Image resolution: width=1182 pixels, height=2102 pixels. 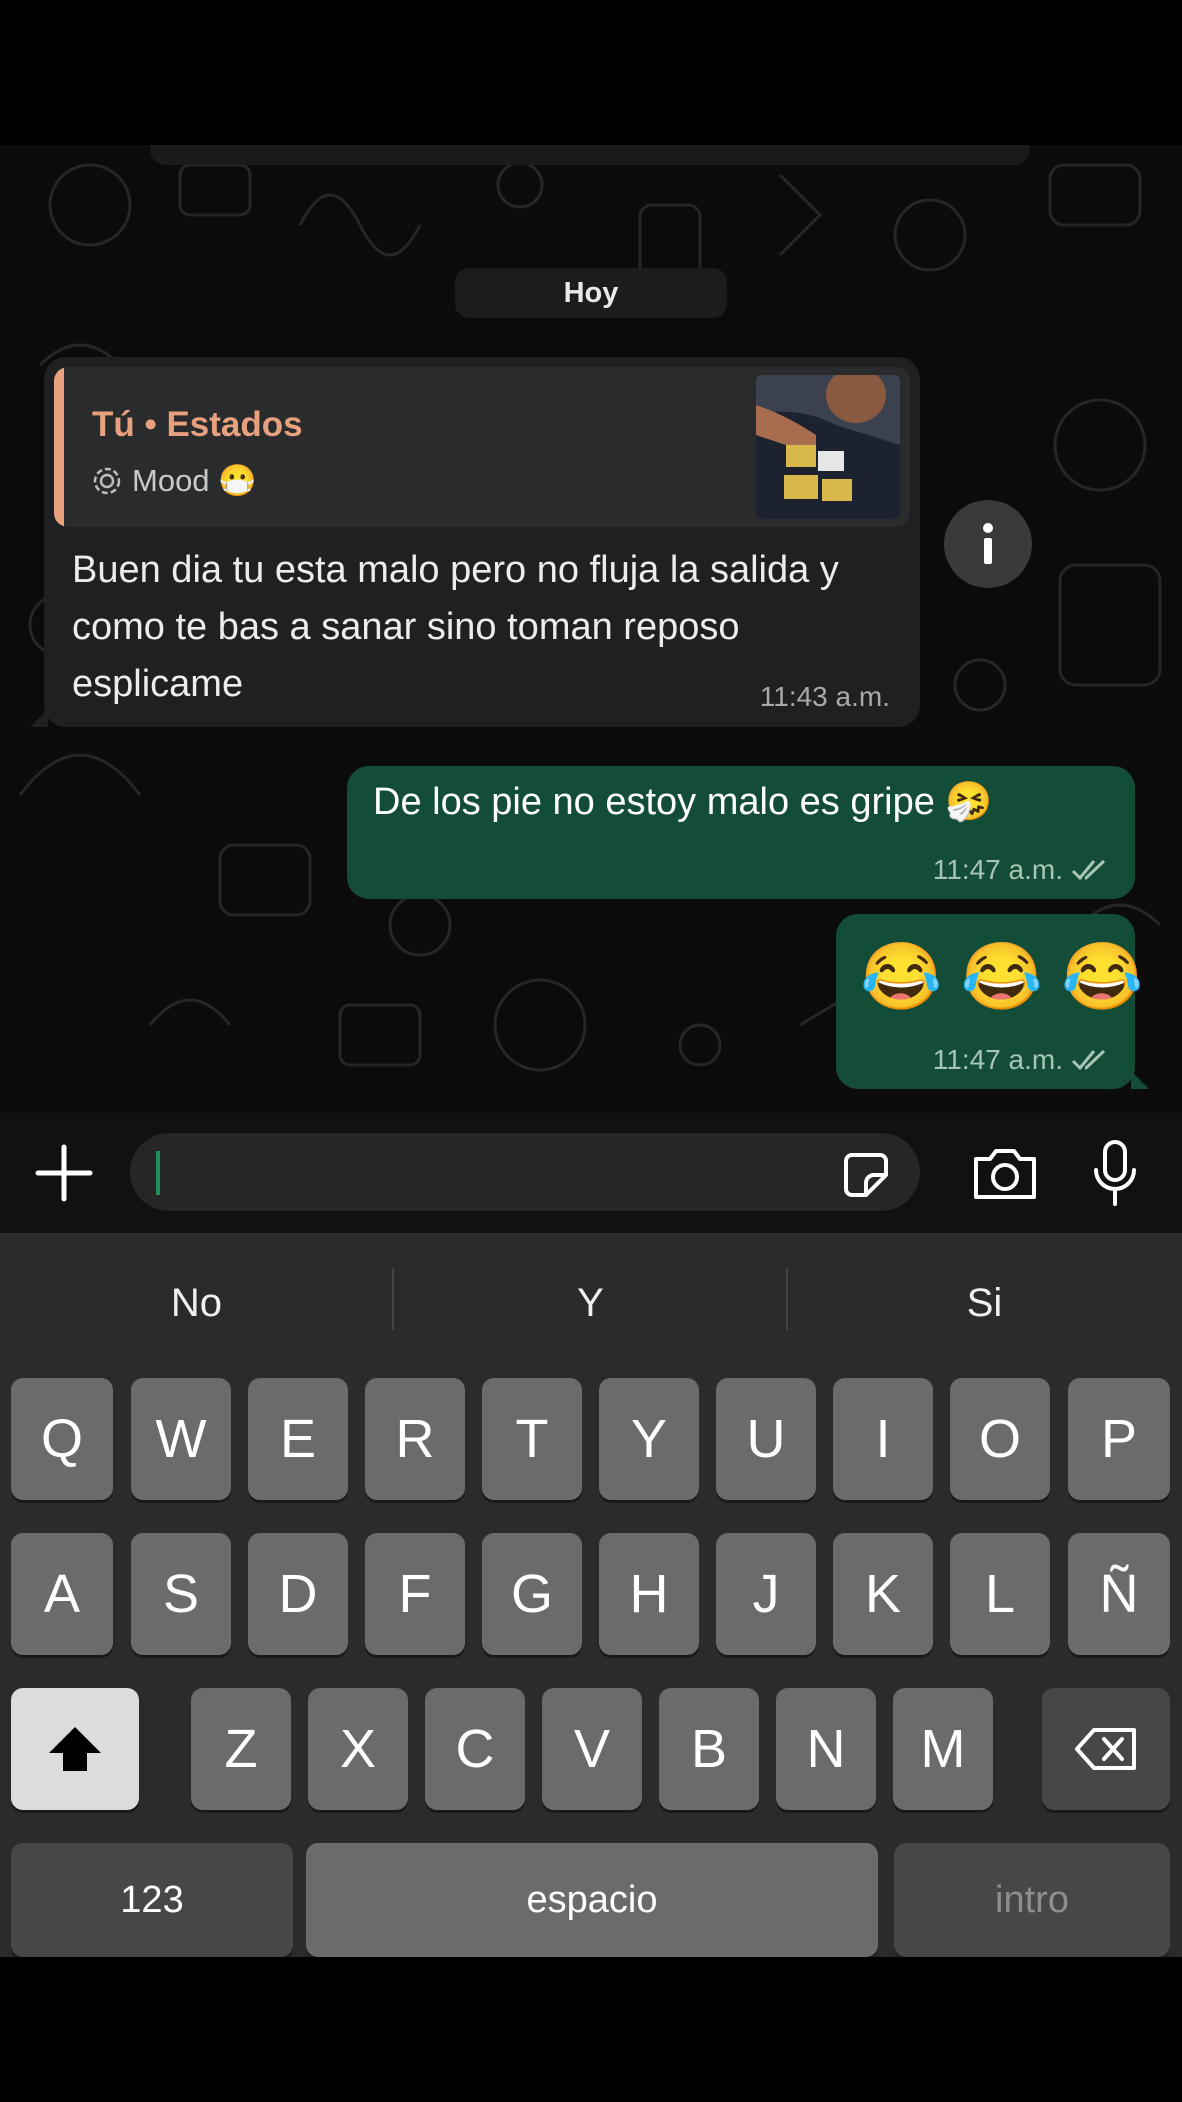 I want to click on key-v: V, so click(x=592, y=1749).